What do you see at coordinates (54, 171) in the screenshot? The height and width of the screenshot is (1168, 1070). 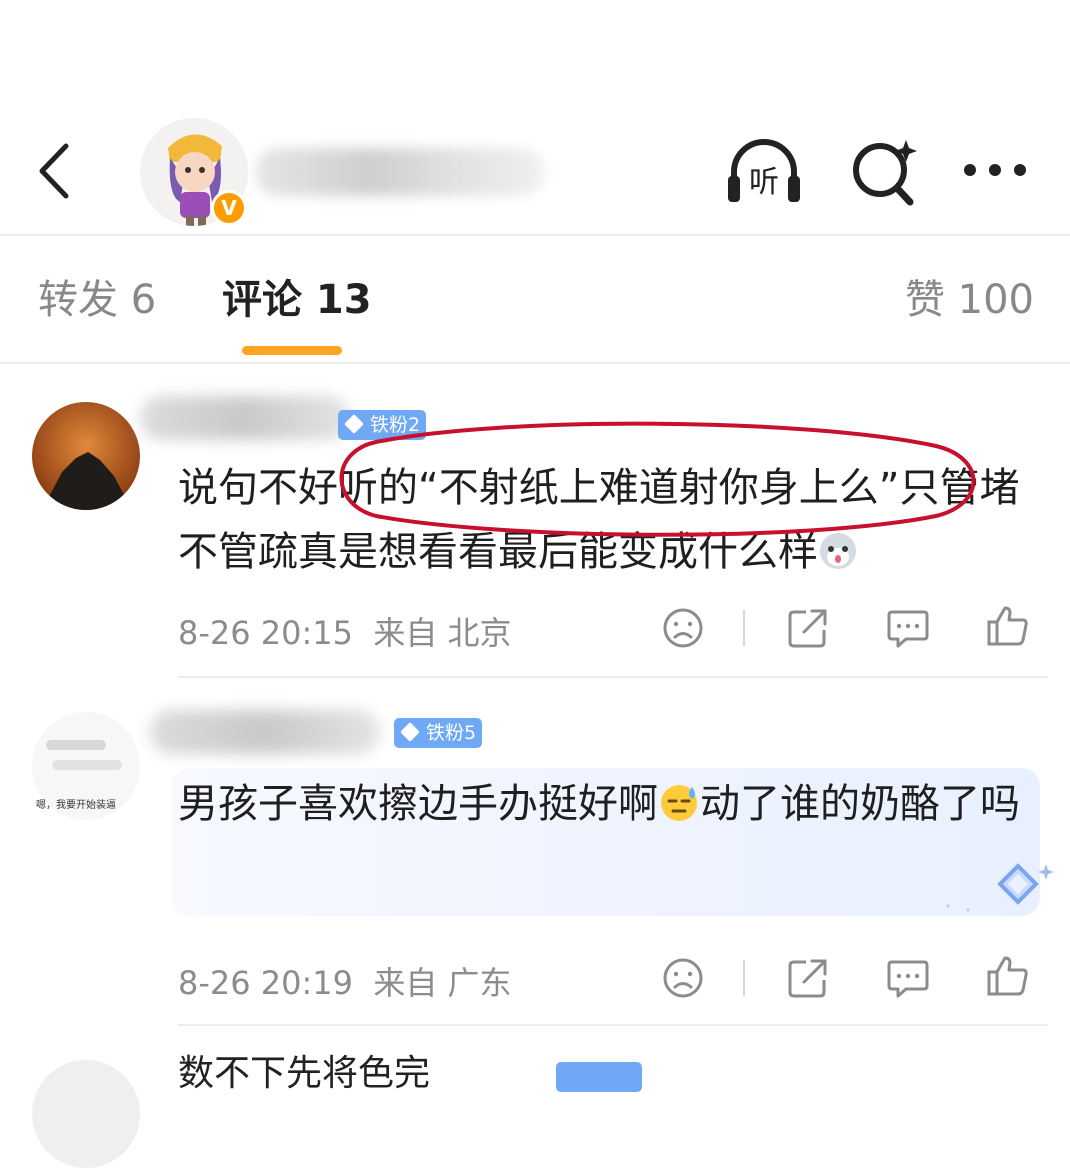 I see `back-chevron-icon` at bounding box center [54, 171].